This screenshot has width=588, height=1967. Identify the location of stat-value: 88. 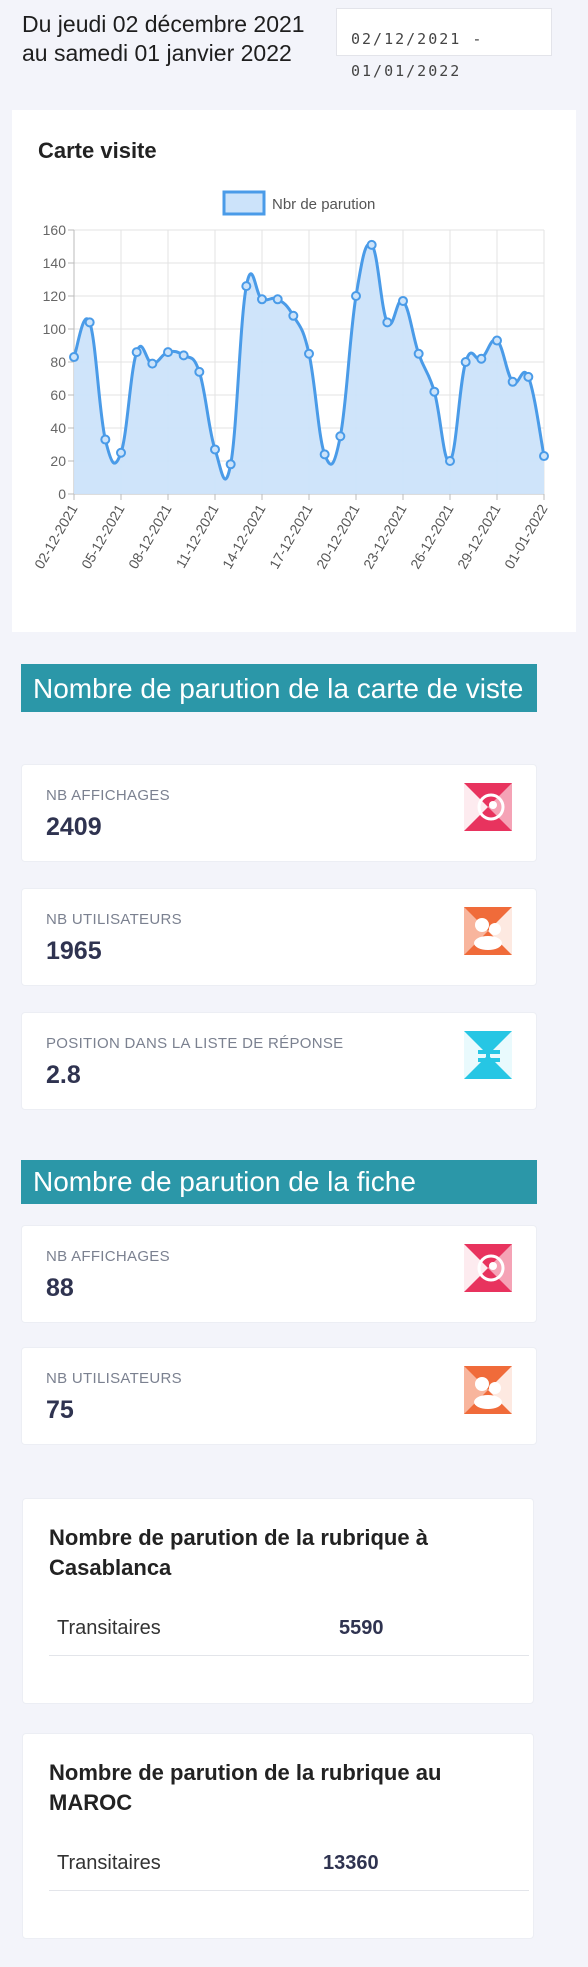
(60, 1288).